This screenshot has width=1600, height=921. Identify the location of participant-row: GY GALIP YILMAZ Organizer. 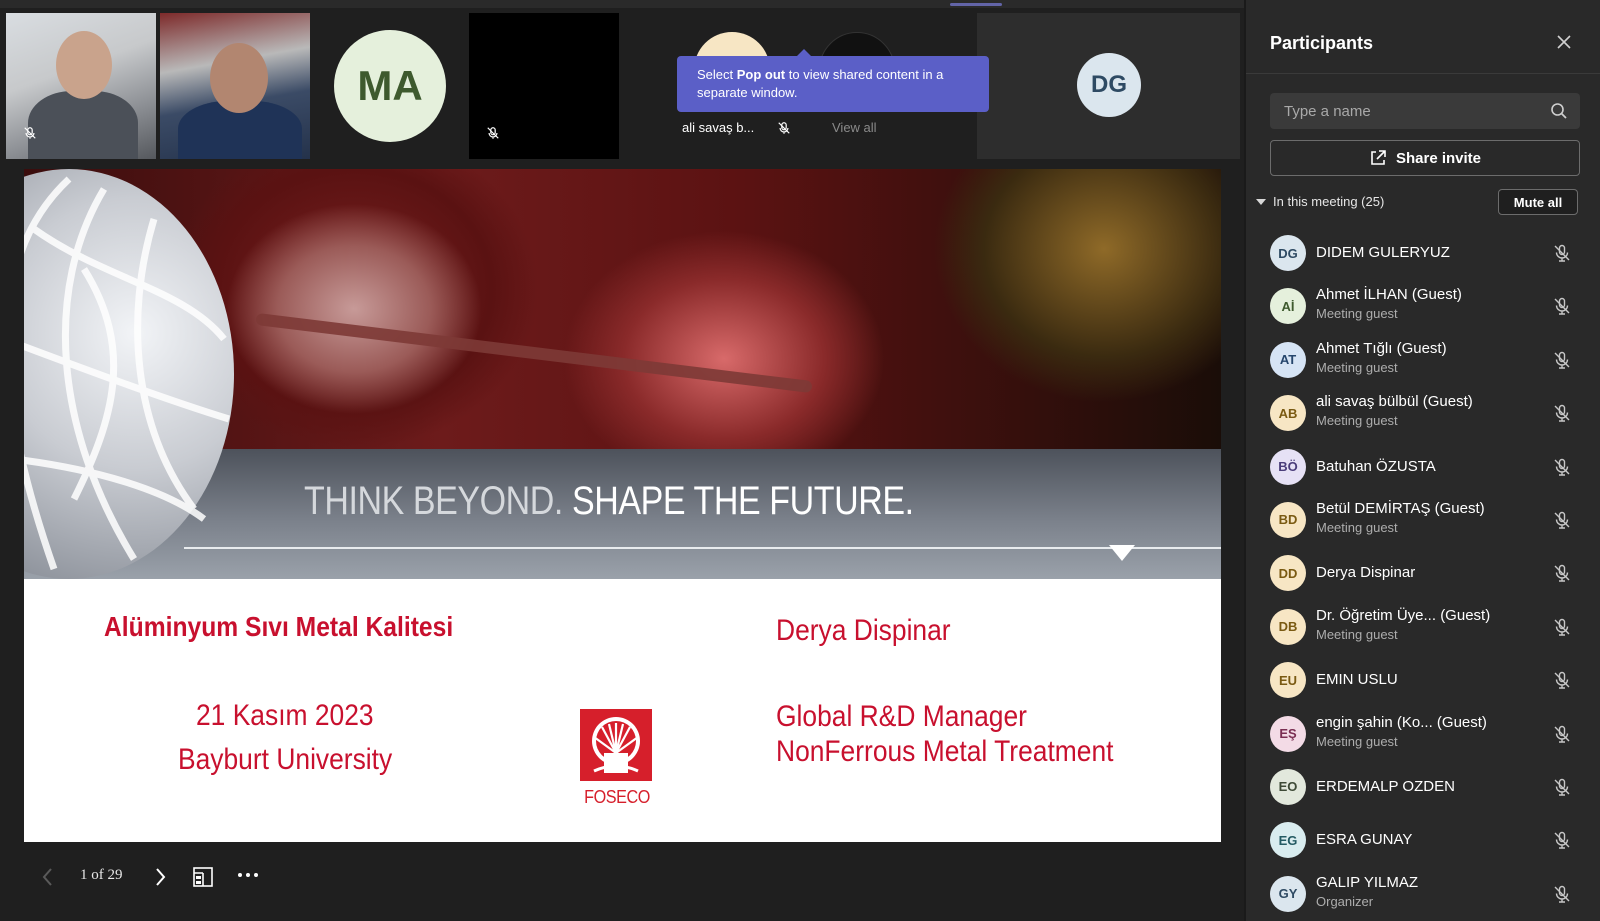
(1423, 893).